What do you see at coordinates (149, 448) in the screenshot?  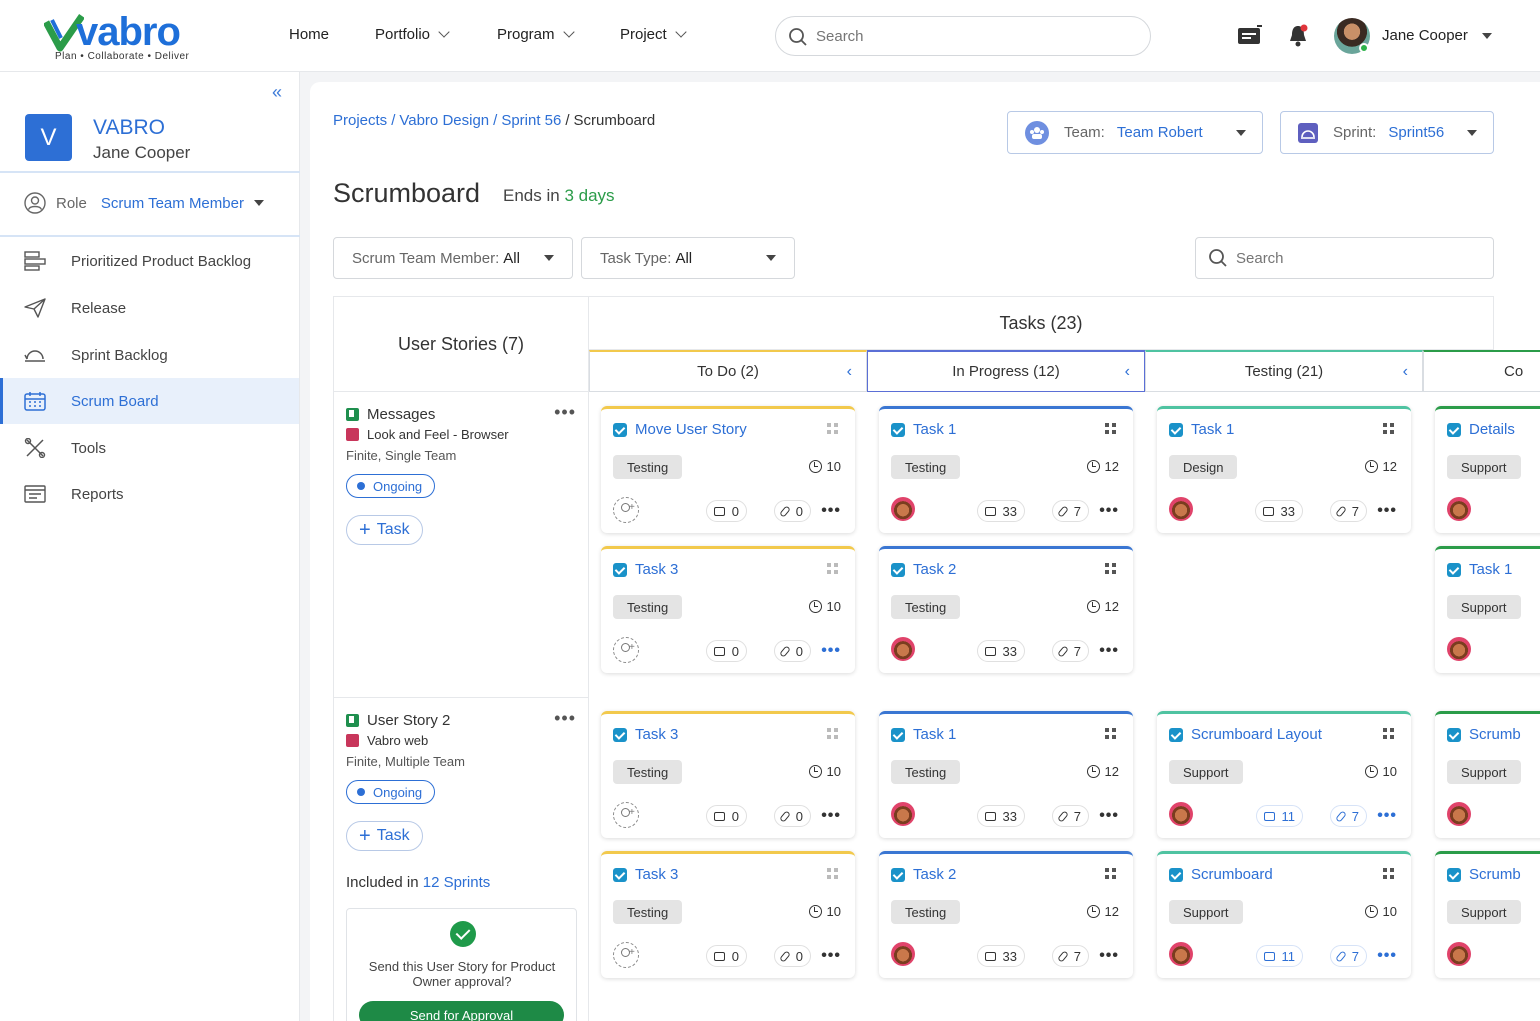 I see `sidebar-item-tools: Tools` at bounding box center [149, 448].